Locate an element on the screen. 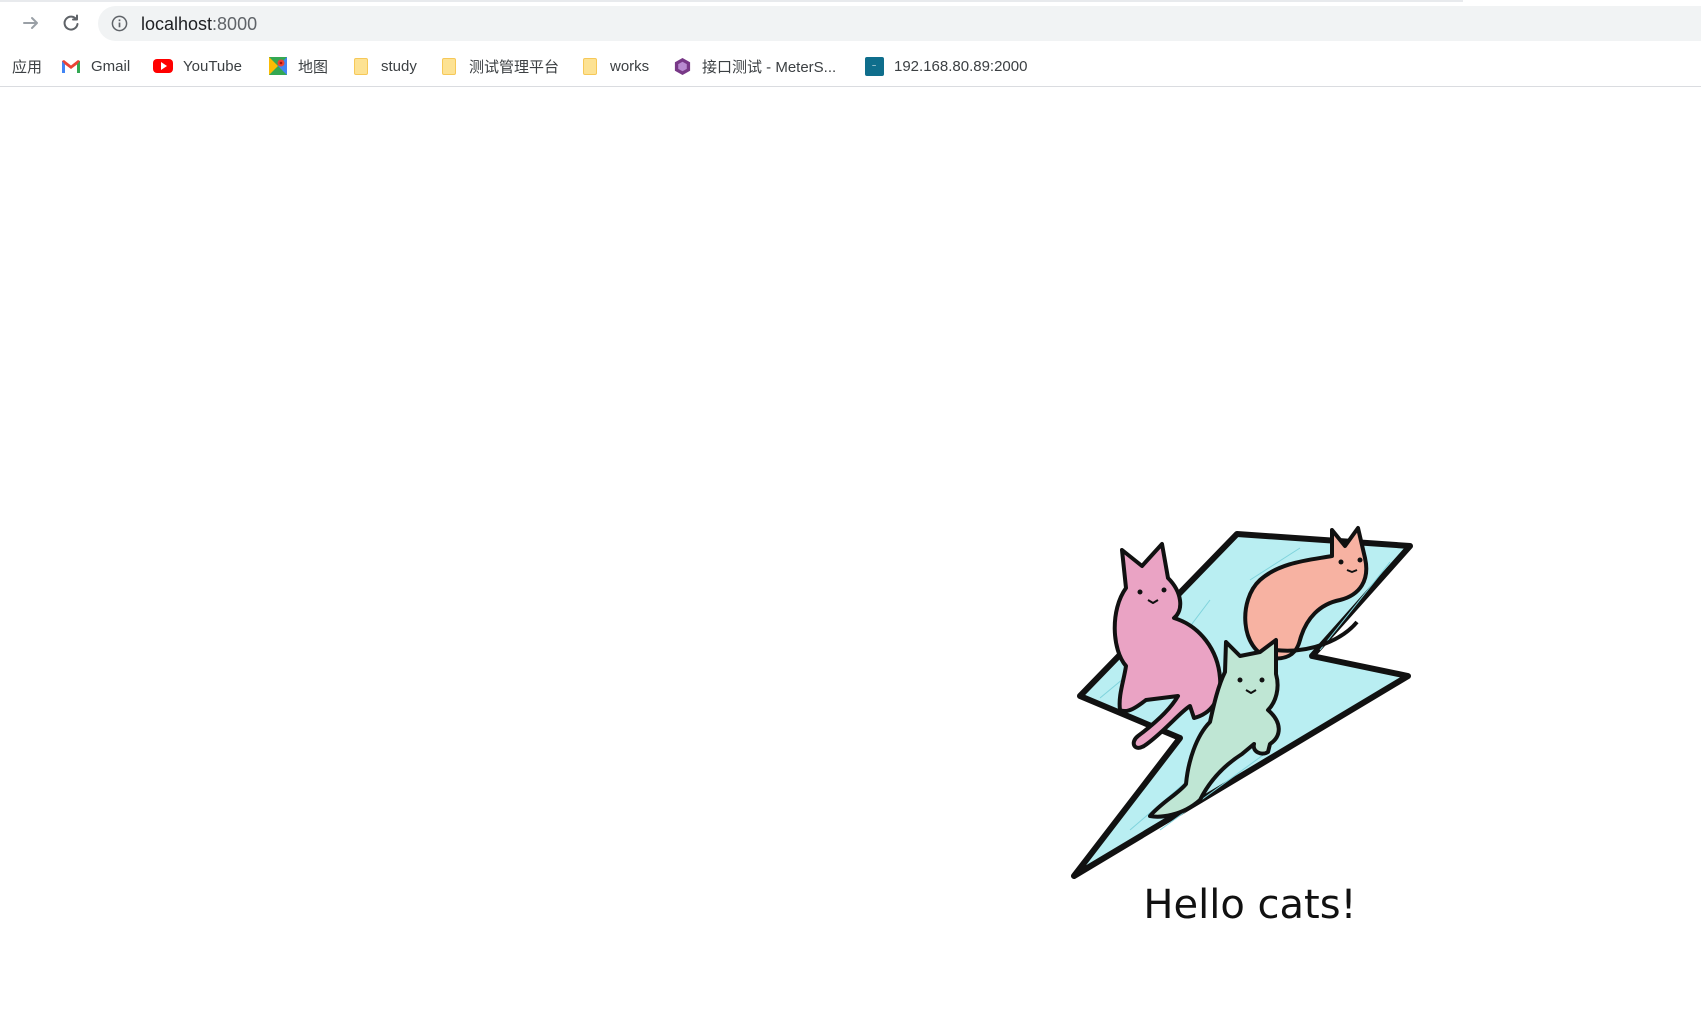  bookmark-test-platform: 测试管理平台 is located at coordinates (499, 66).